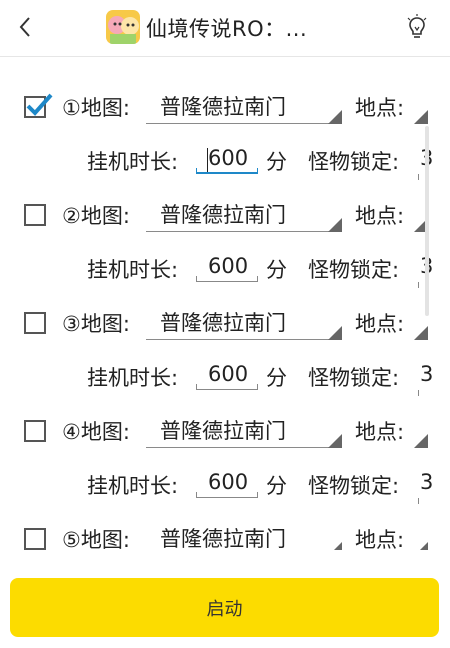  I want to click on row-4-lock-label: 怪物锁定:, so click(354, 486).